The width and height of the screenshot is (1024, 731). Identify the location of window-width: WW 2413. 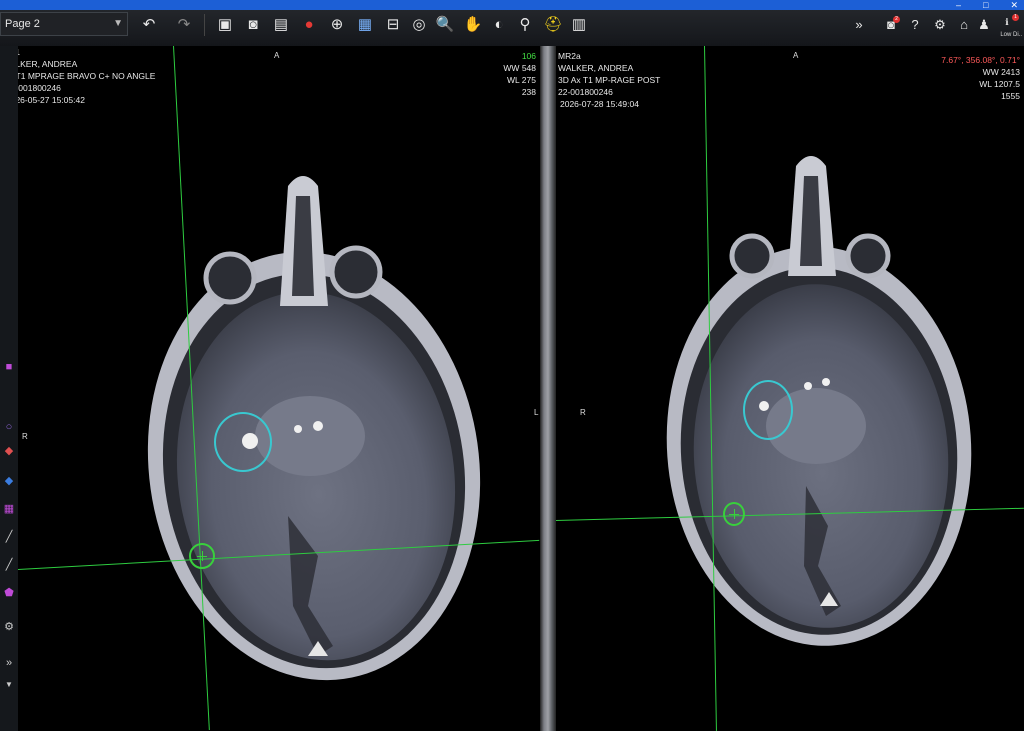
(1001, 72).